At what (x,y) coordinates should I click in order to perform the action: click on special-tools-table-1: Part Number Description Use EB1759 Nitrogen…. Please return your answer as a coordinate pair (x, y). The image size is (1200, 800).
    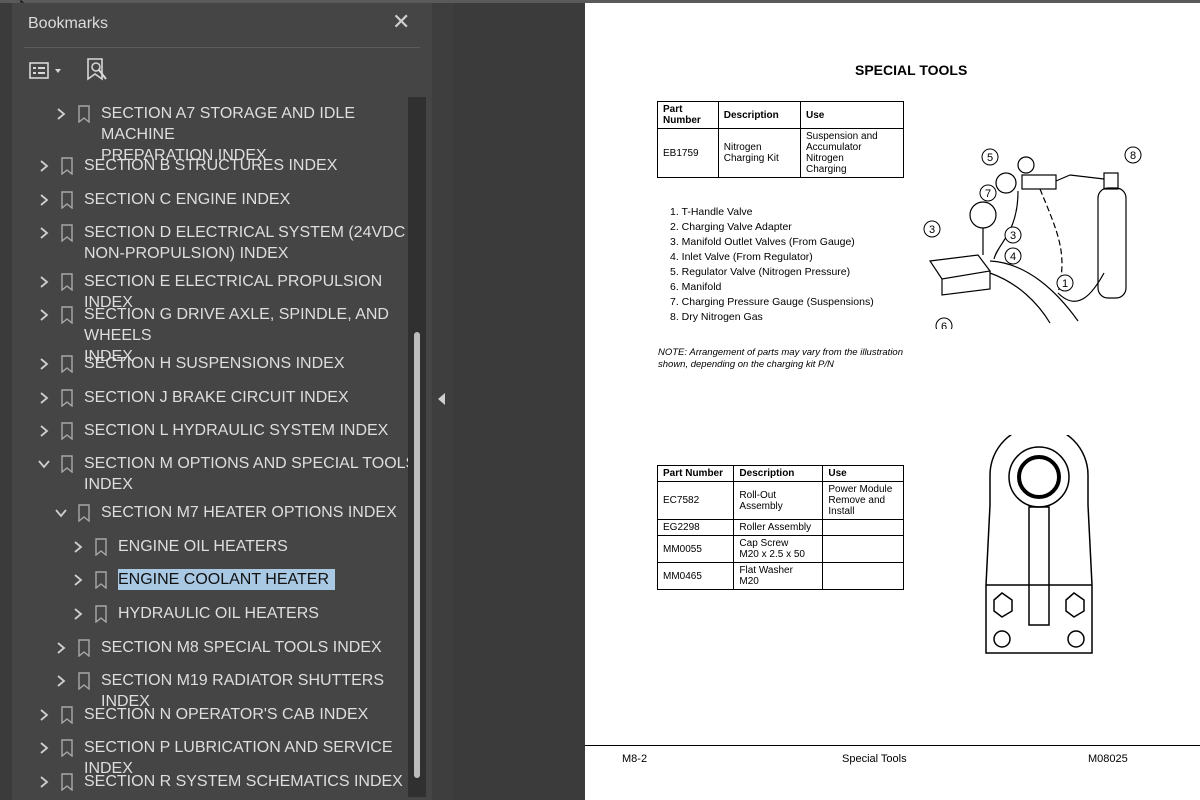
    Looking at the image, I should click on (781, 139).